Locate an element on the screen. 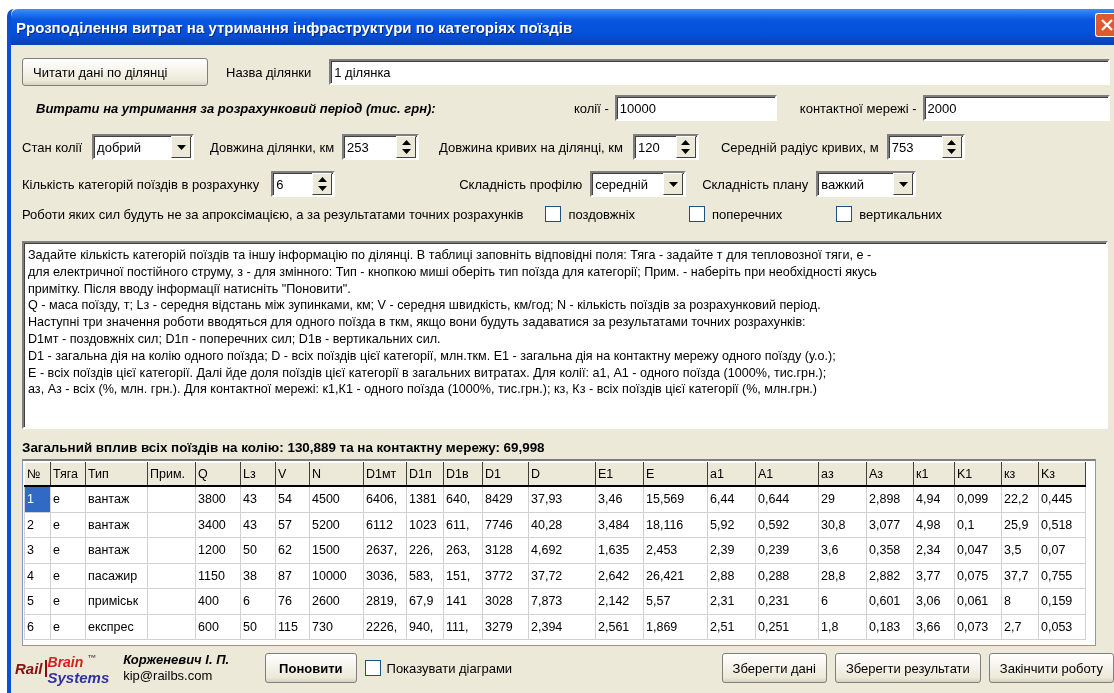  table-cell: 0,07 is located at coordinates (1062, 550).